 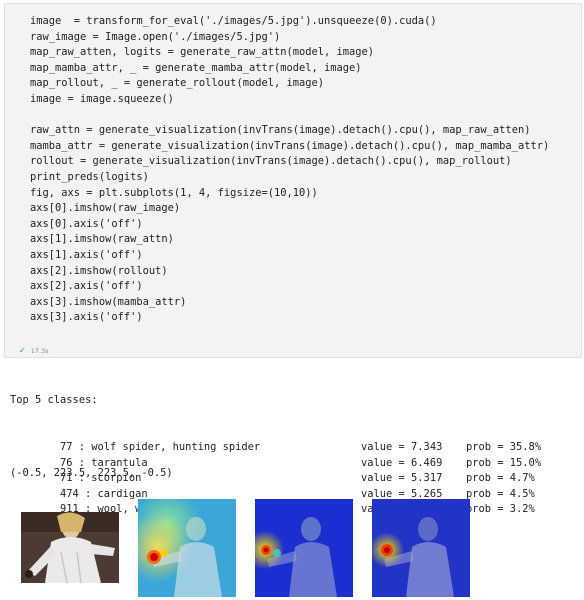 I want to click on prediction-prob: prob = 15.0%, so click(x=504, y=462).